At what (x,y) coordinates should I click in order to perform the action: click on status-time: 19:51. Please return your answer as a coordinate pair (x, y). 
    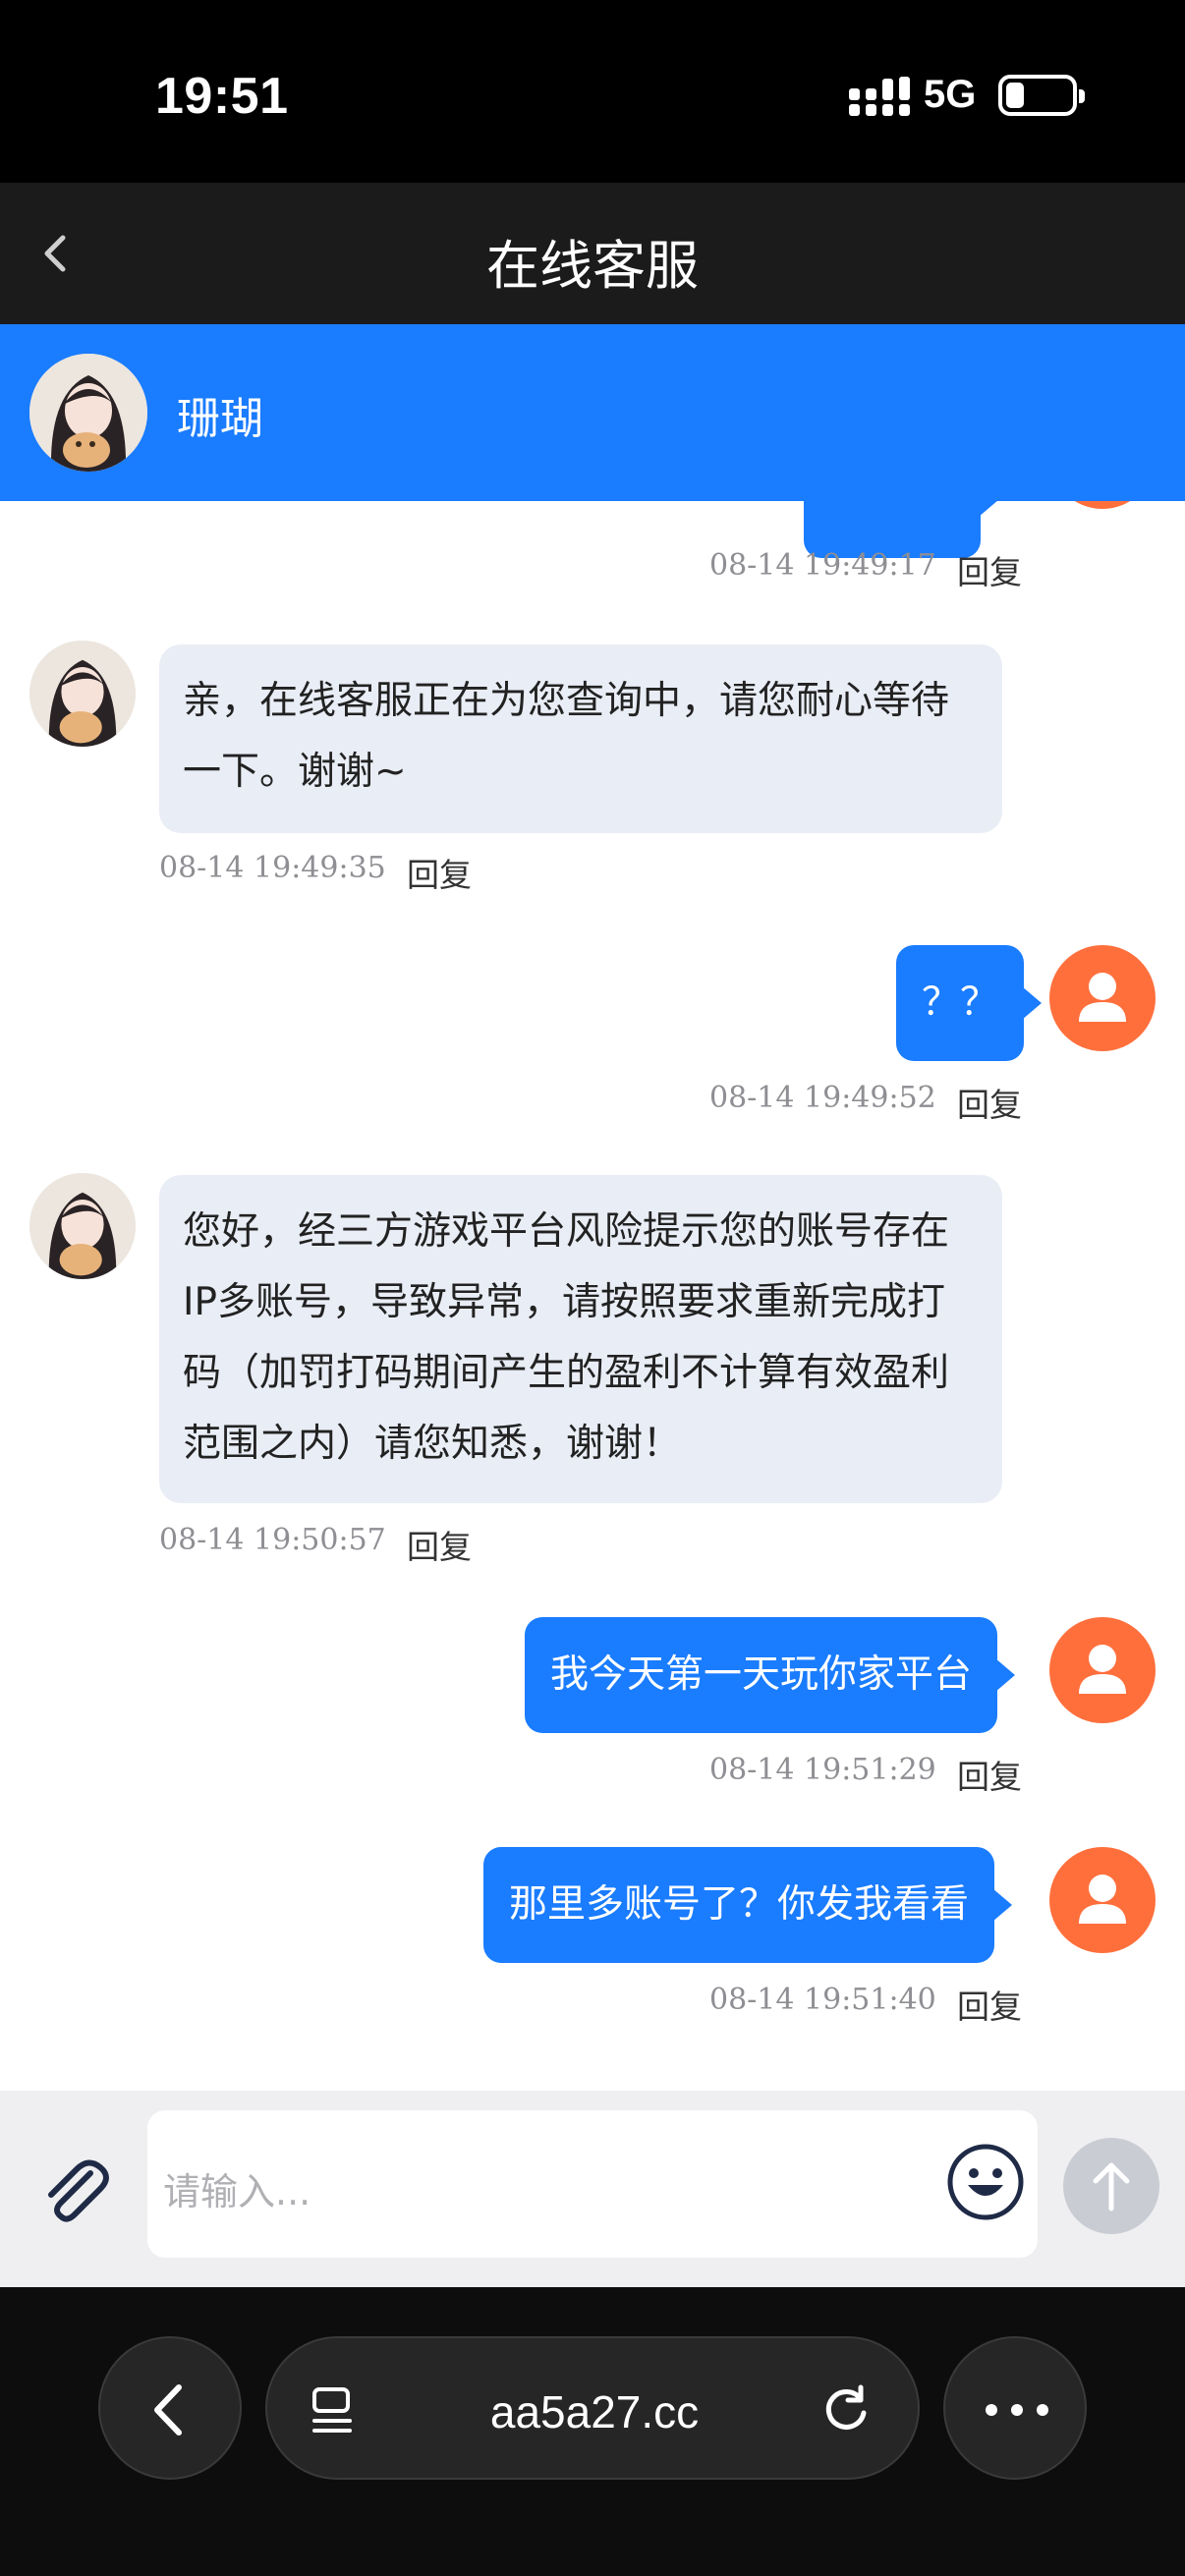
    Looking at the image, I should click on (222, 96).